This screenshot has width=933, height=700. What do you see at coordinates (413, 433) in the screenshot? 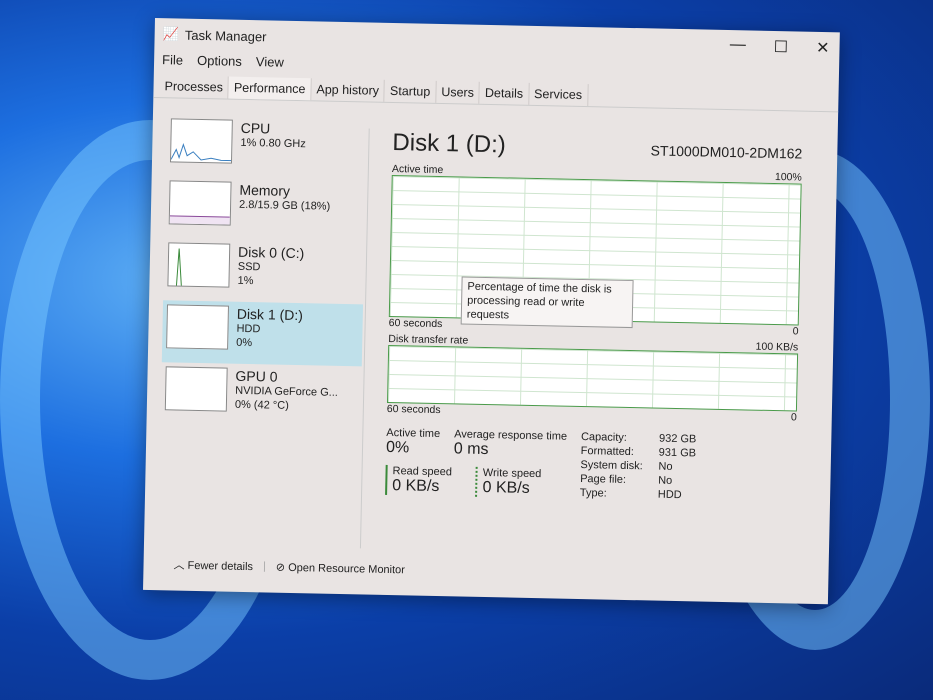
I see `active-time-label: Active time` at bounding box center [413, 433].